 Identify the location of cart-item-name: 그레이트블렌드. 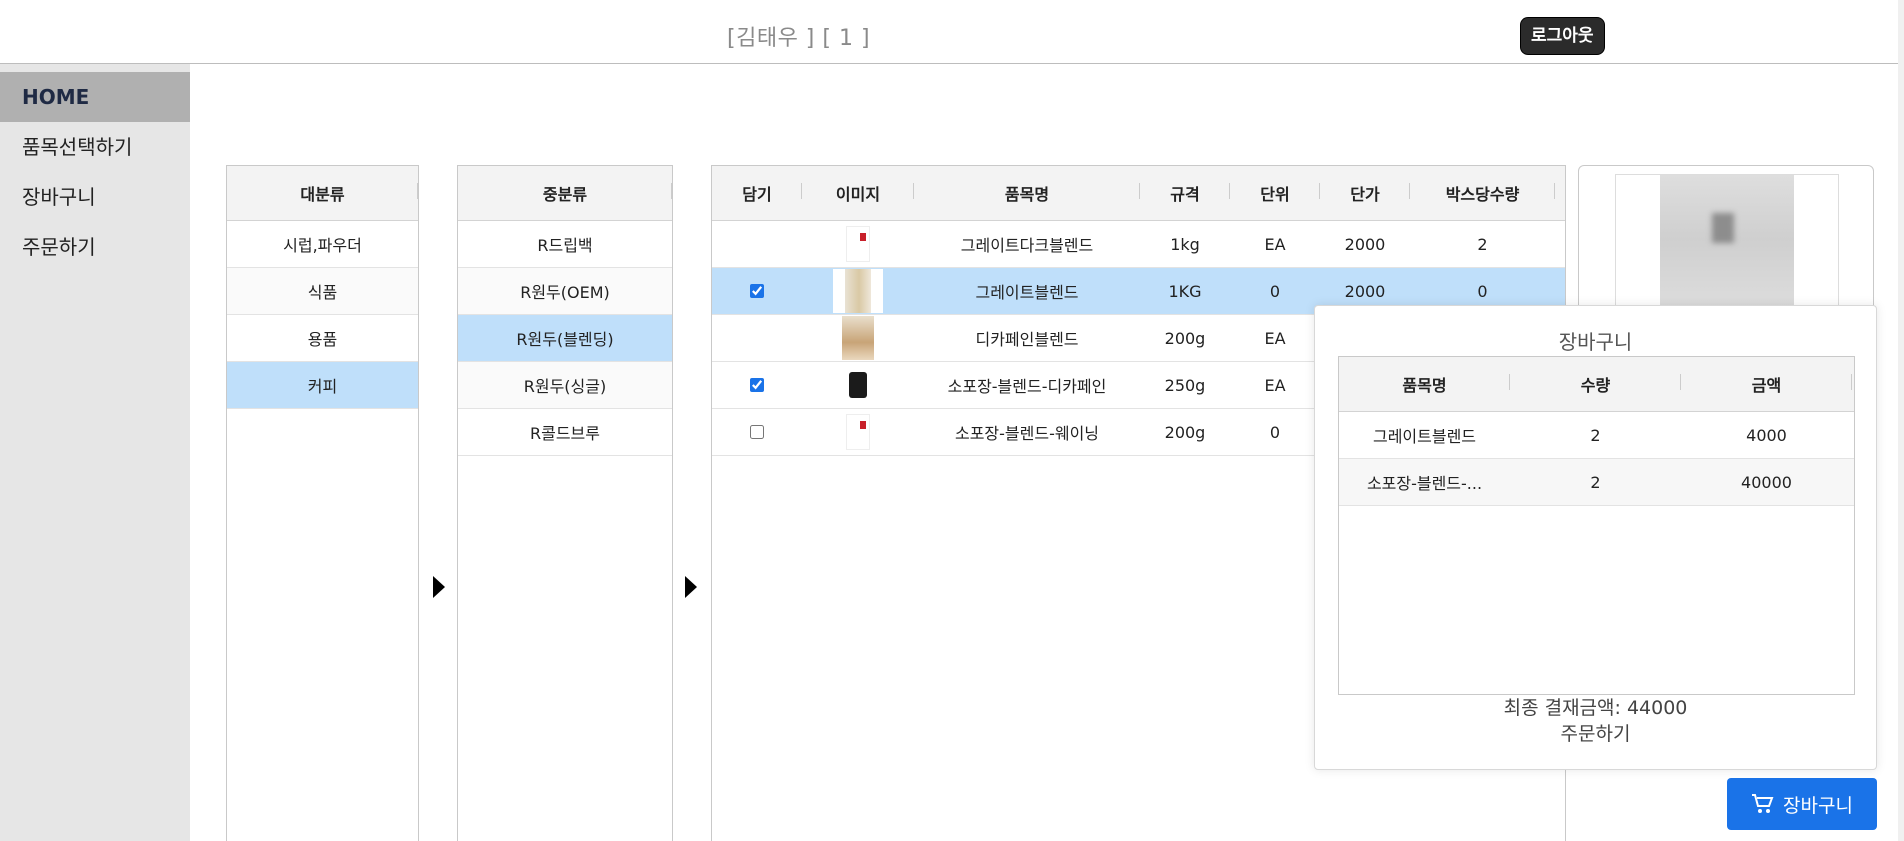
(1424, 436).